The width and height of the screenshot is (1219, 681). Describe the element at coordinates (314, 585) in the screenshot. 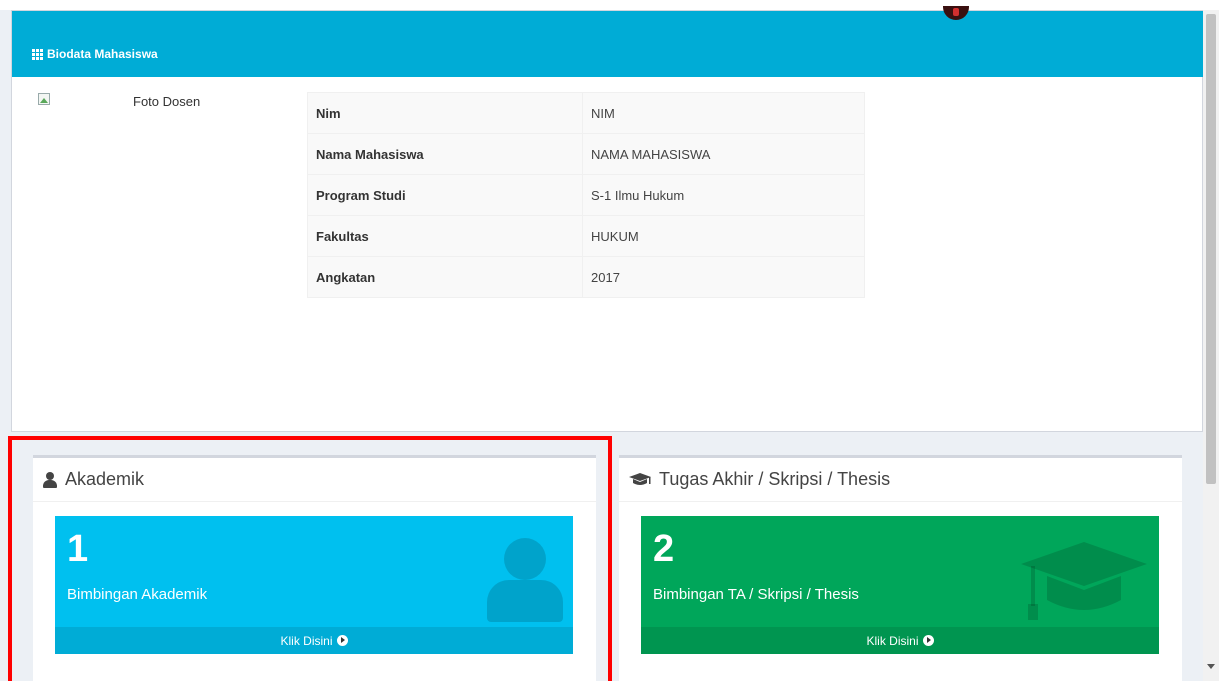

I see `akademik-tile: 1 Bimbingan Akademik Klik Disini` at that location.